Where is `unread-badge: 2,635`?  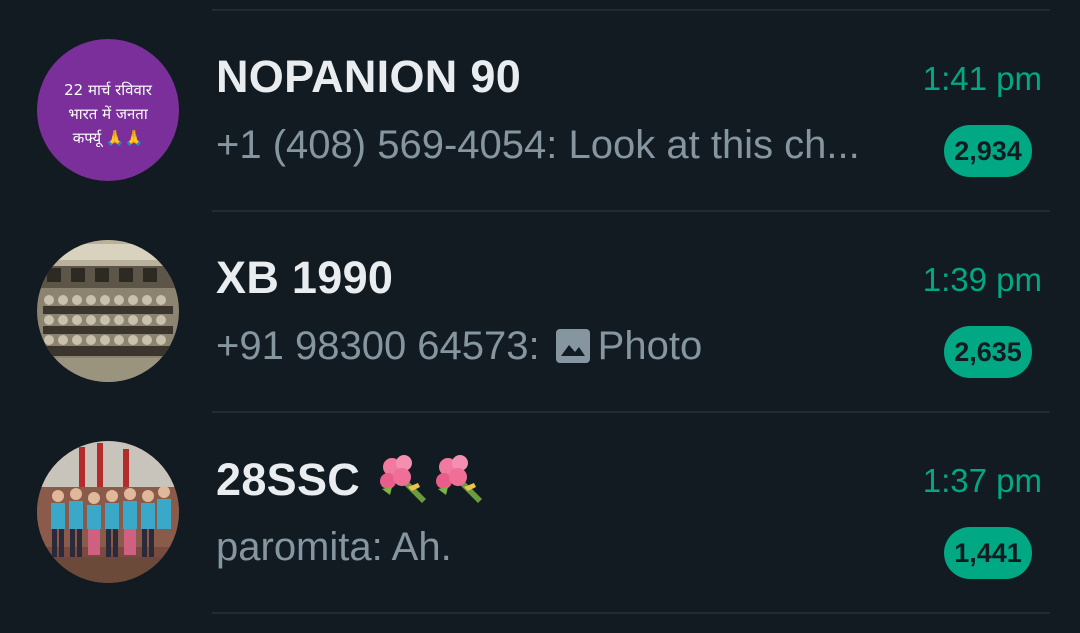
unread-badge: 2,635 is located at coordinates (988, 352).